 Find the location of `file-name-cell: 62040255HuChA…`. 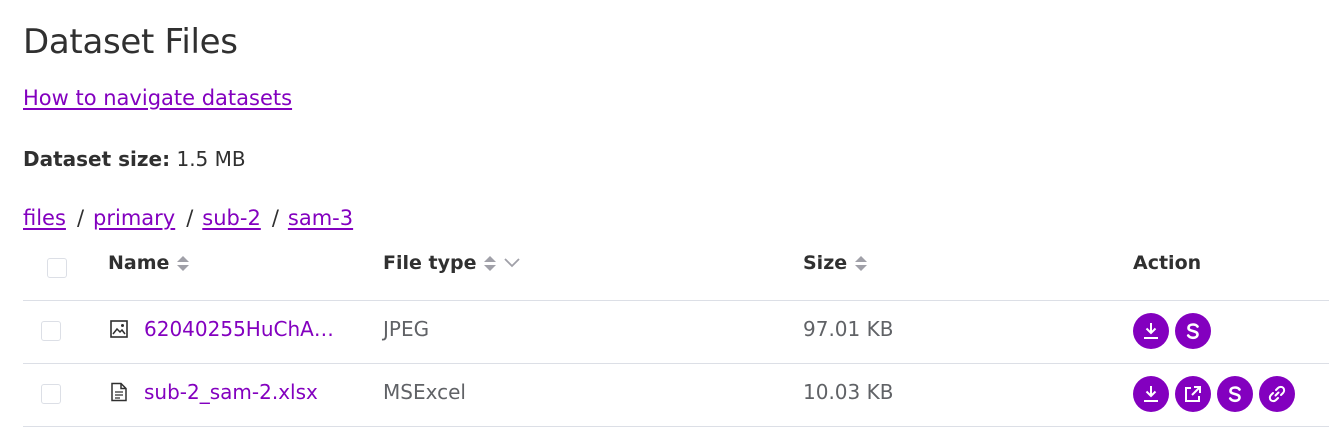

file-name-cell: 62040255HuChA… is located at coordinates (221, 329).